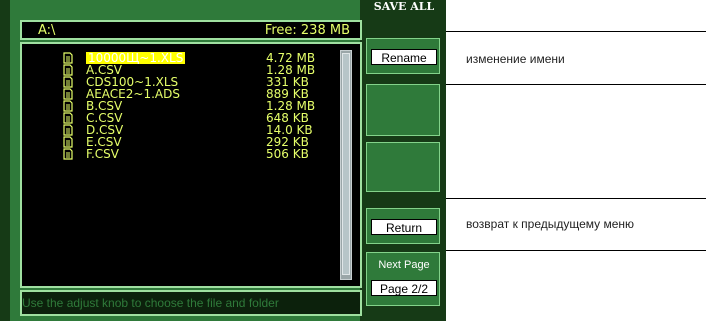 The width and height of the screenshot is (706, 321). Describe the element at coordinates (47, 30) in the screenshot. I see `current-path: A:\` at that location.